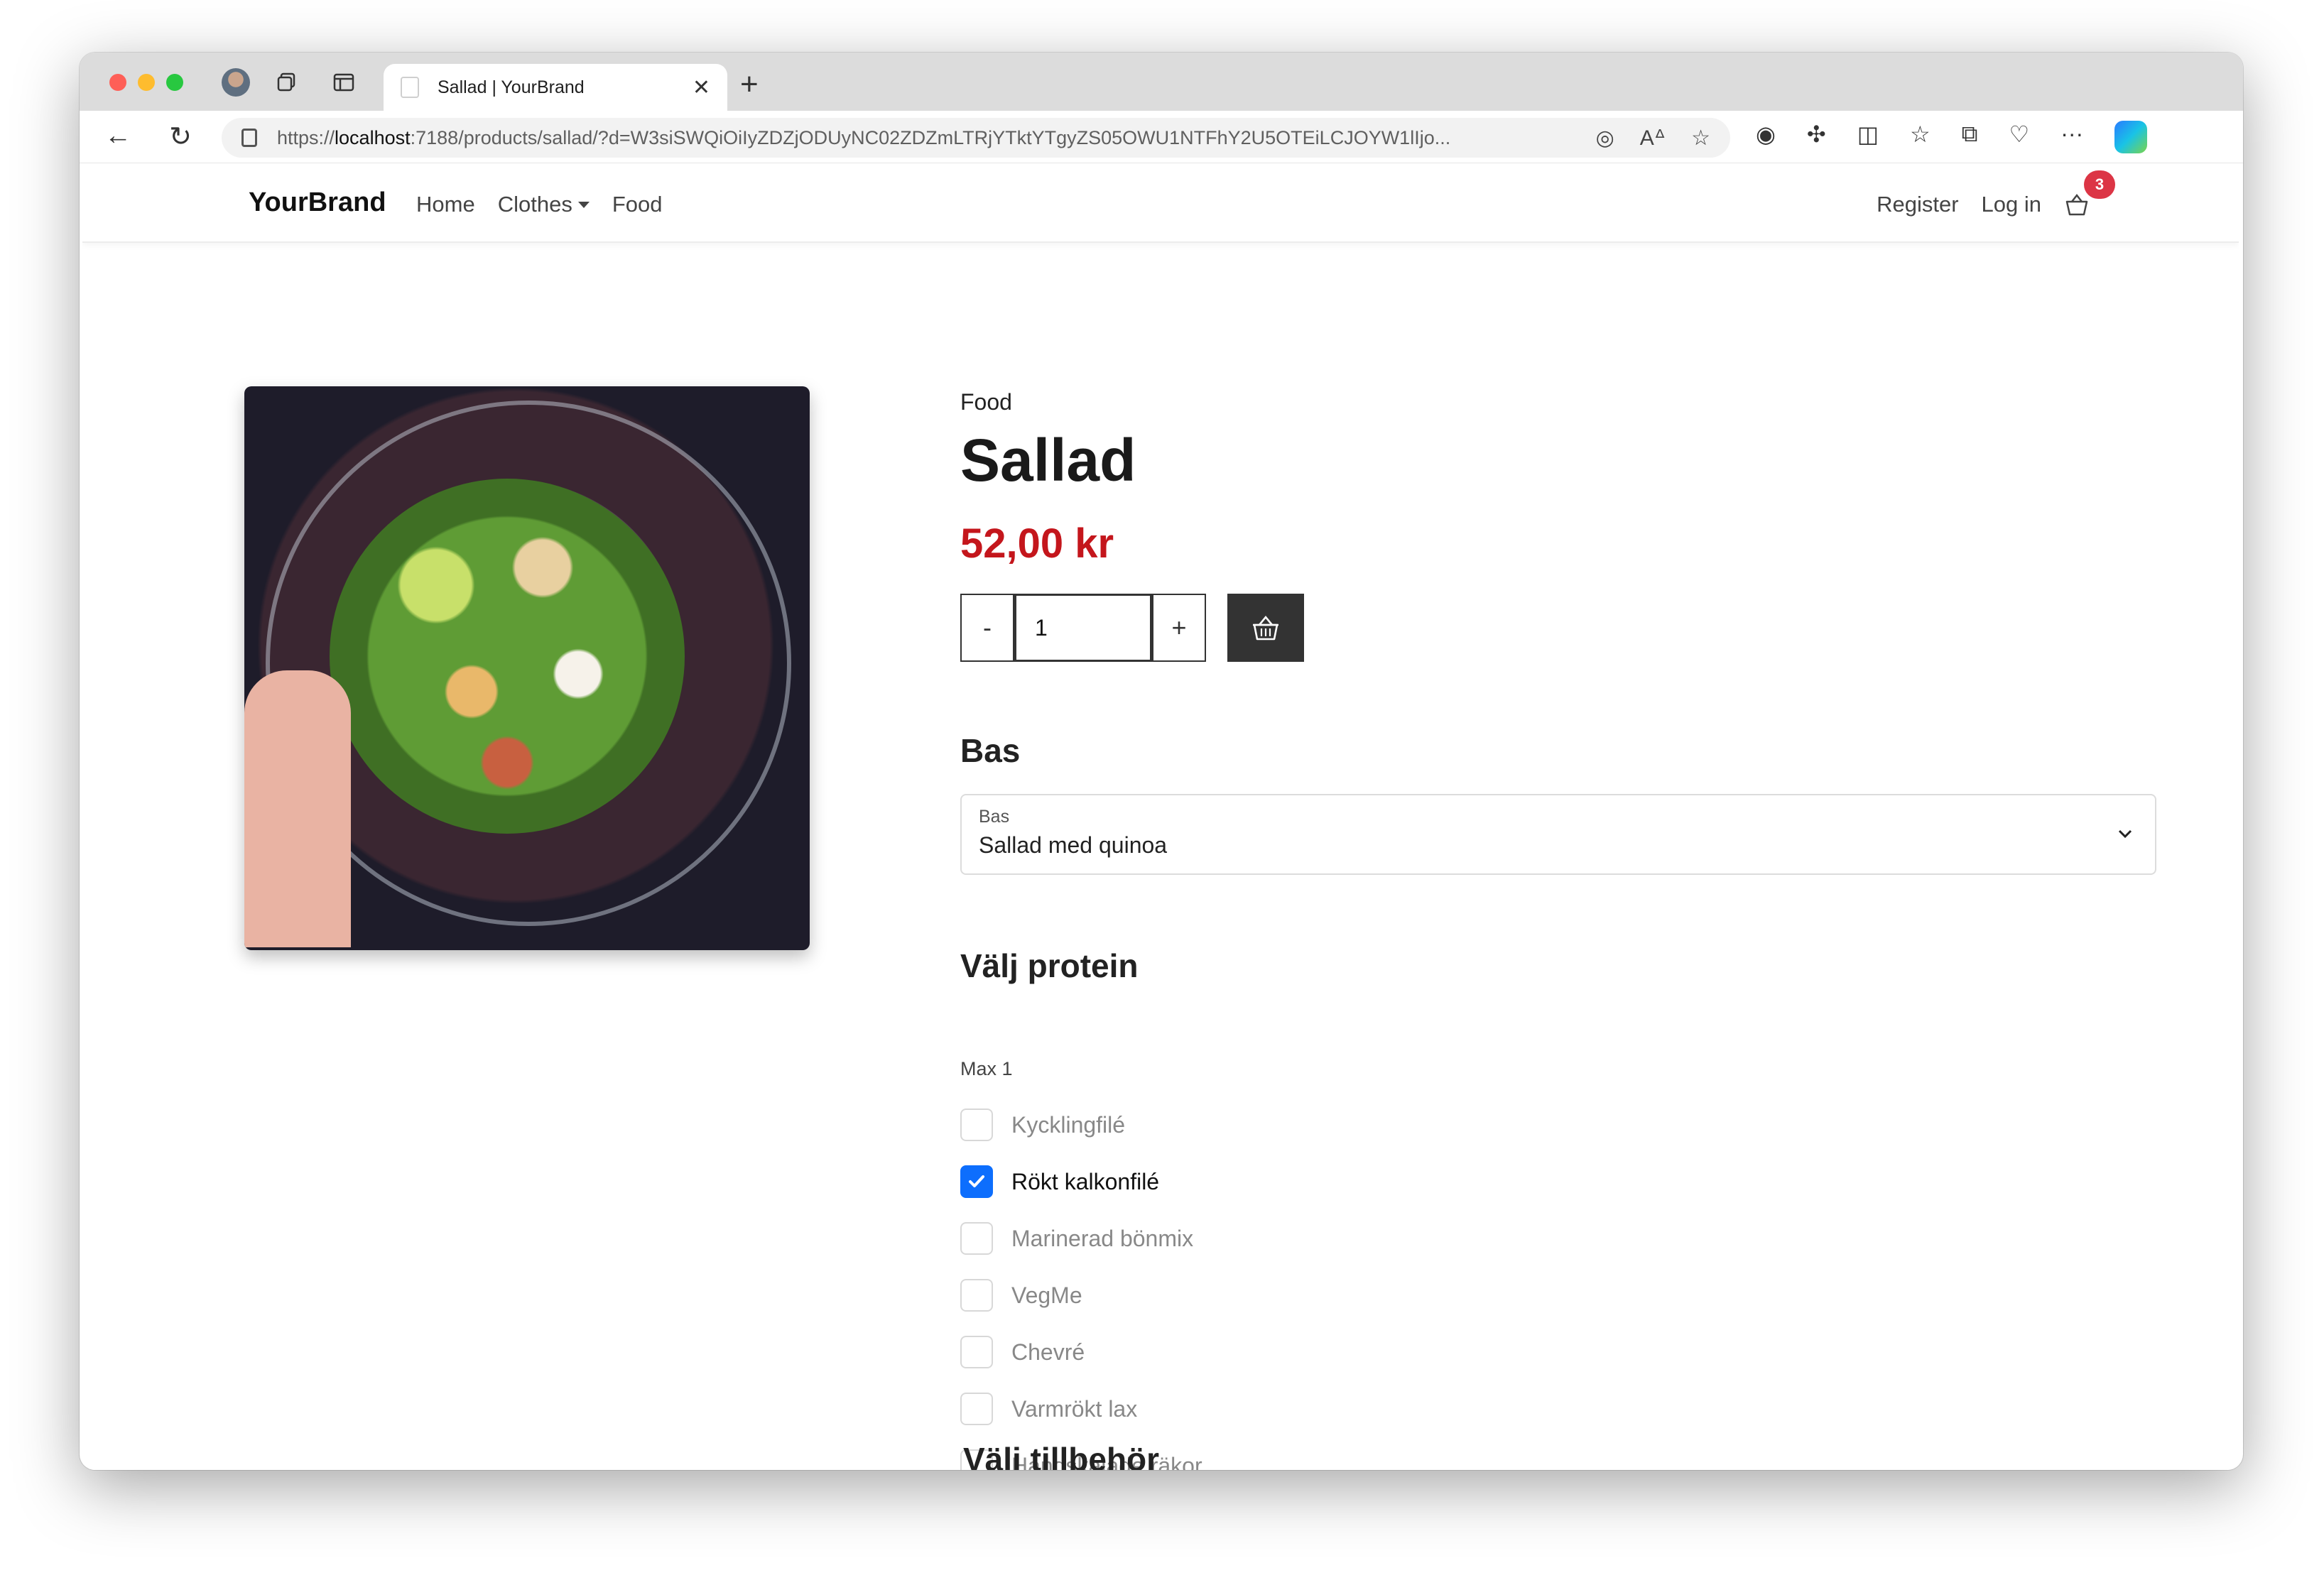 The width and height of the screenshot is (2324, 1585). What do you see at coordinates (527, 668) in the screenshot?
I see `product-image` at bounding box center [527, 668].